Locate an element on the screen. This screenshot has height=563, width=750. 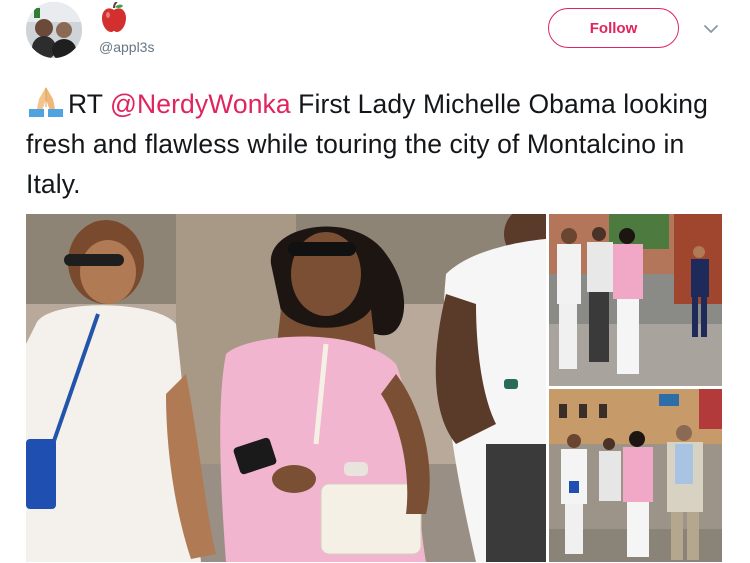
mention-link: @NerdyWonka is located at coordinates (200, 104).